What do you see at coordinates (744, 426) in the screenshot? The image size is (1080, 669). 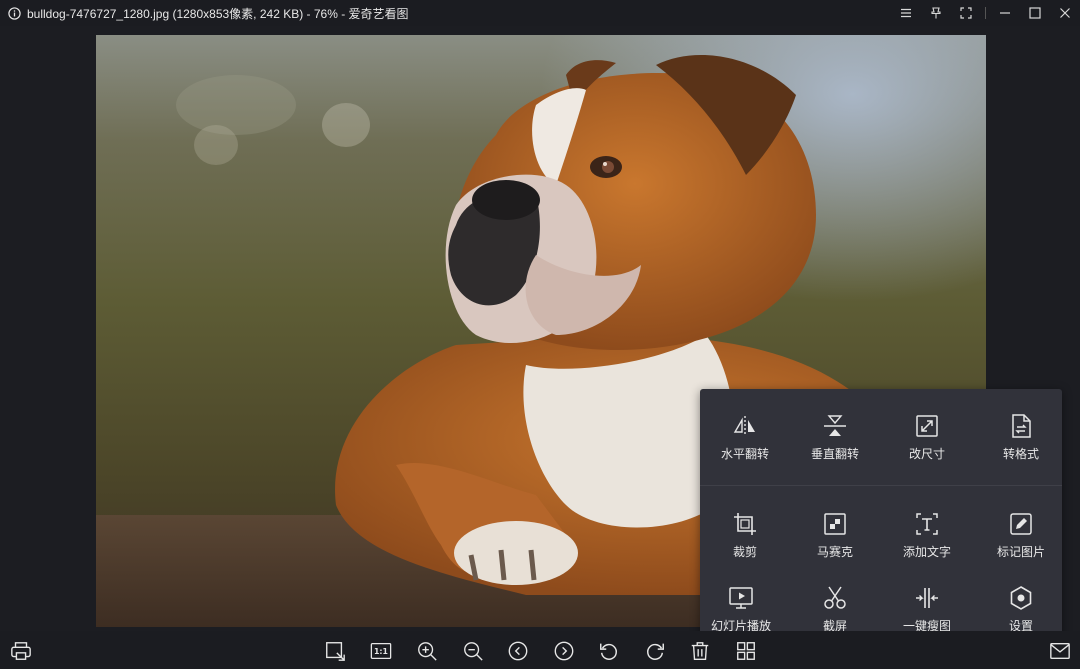 I see `flip-horizontal-icon` at bounding box center [744, 426].